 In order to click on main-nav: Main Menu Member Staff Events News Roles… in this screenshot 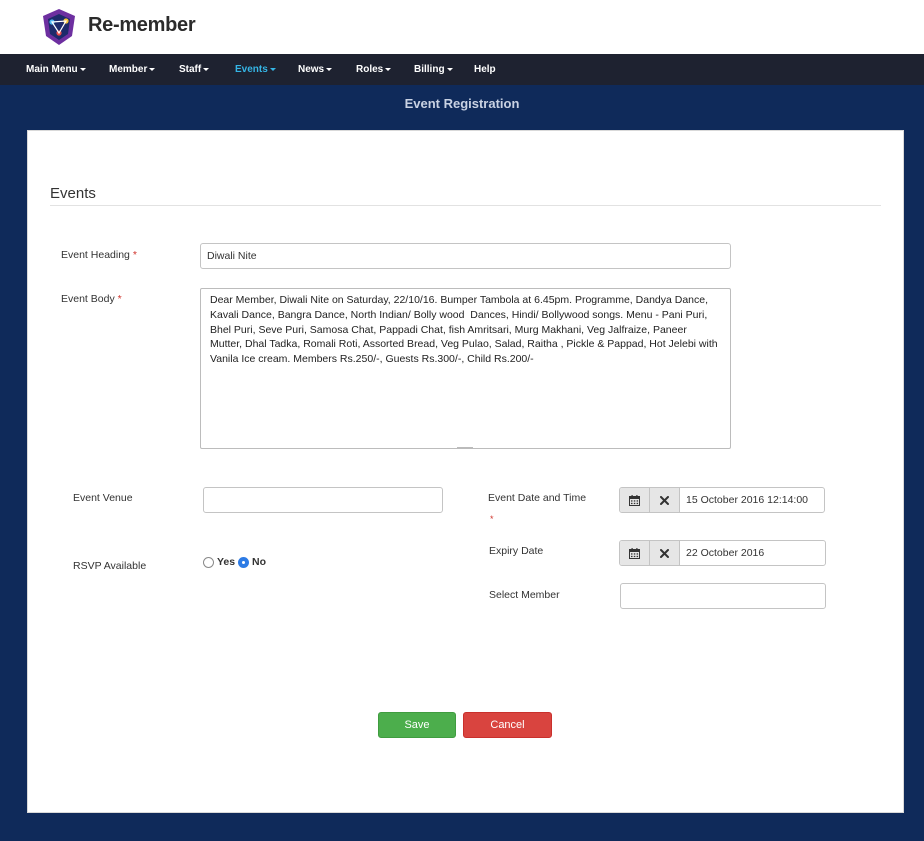, I will do `click(462, 69)`.